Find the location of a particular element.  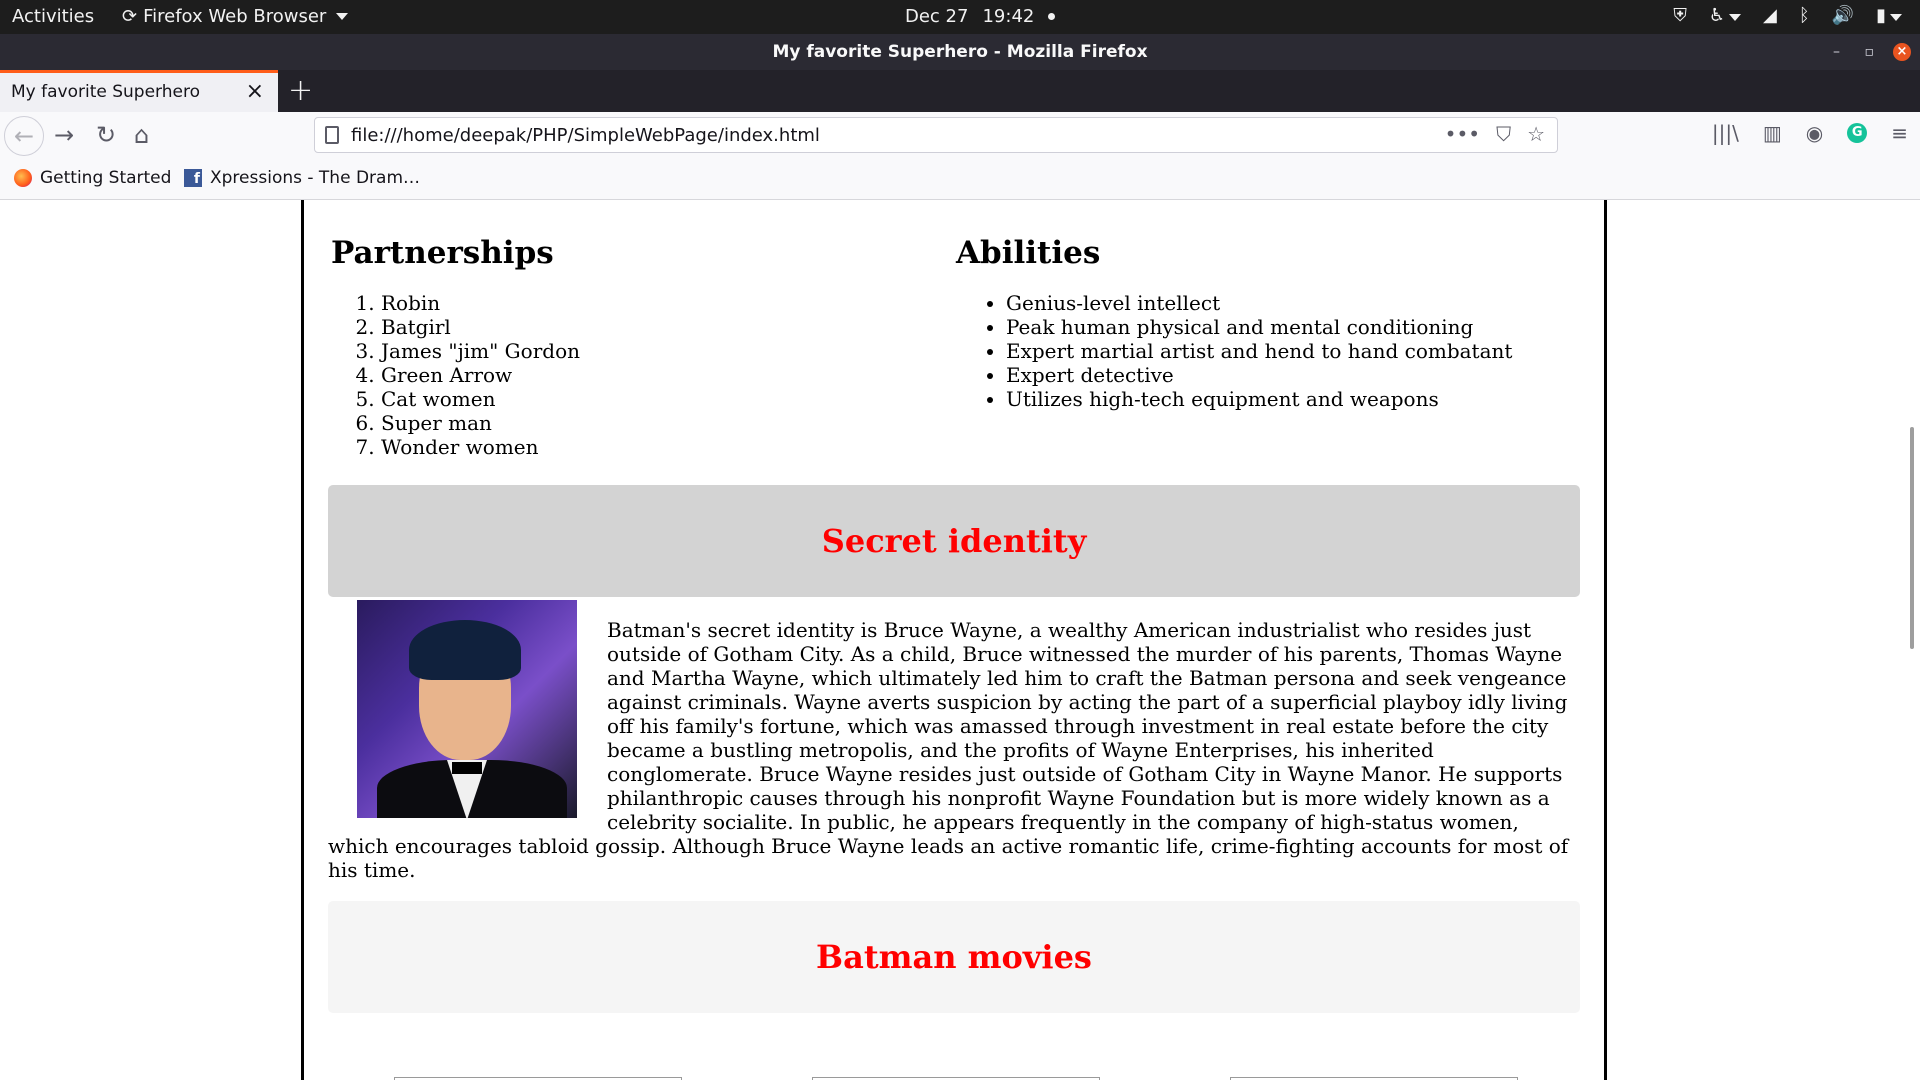

volume-icon: 🔊 is located at coordinates (1843, 15).